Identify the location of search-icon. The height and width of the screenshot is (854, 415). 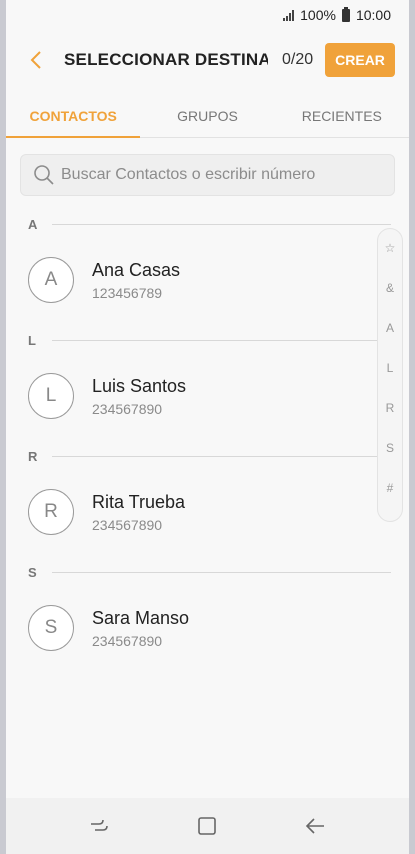
(44, 175).